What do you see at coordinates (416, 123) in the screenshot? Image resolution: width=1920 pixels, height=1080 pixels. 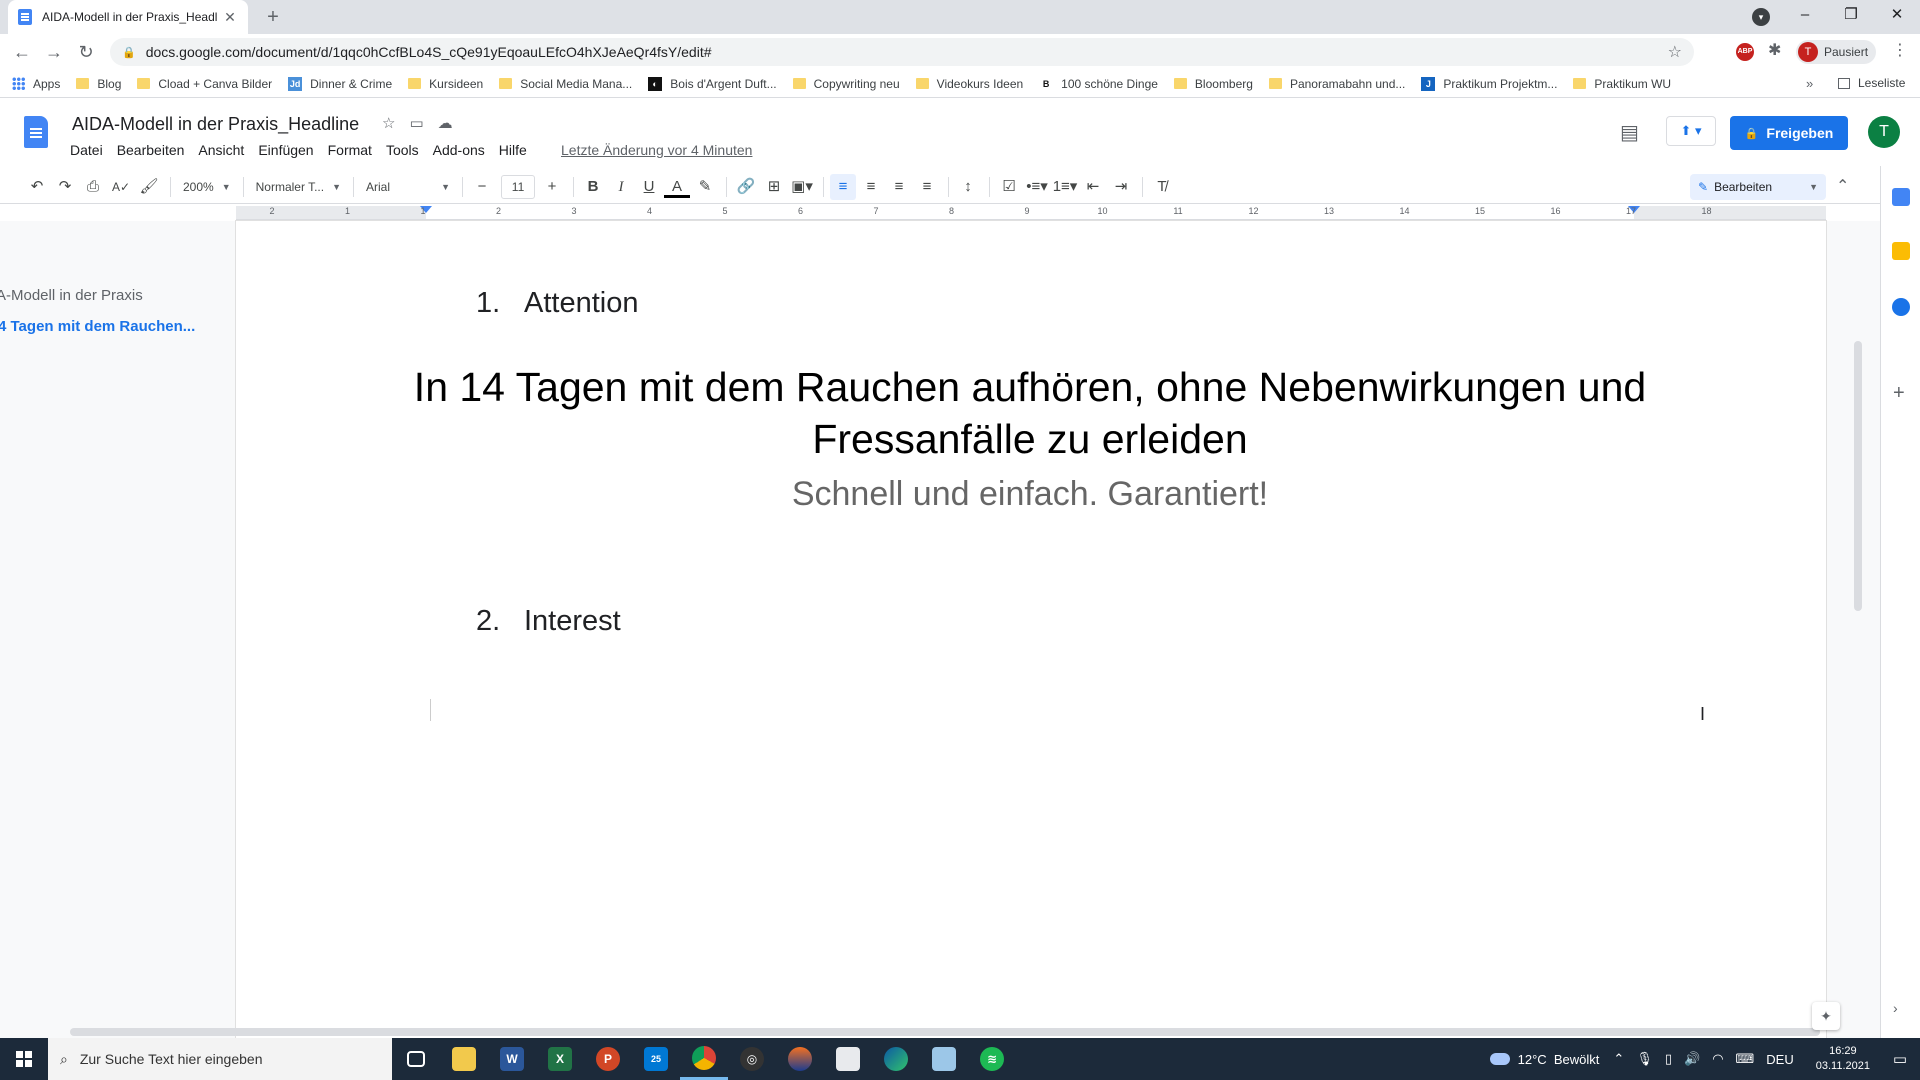 I see `move-folder-icon: ▭` at bounding box center [416, 123].